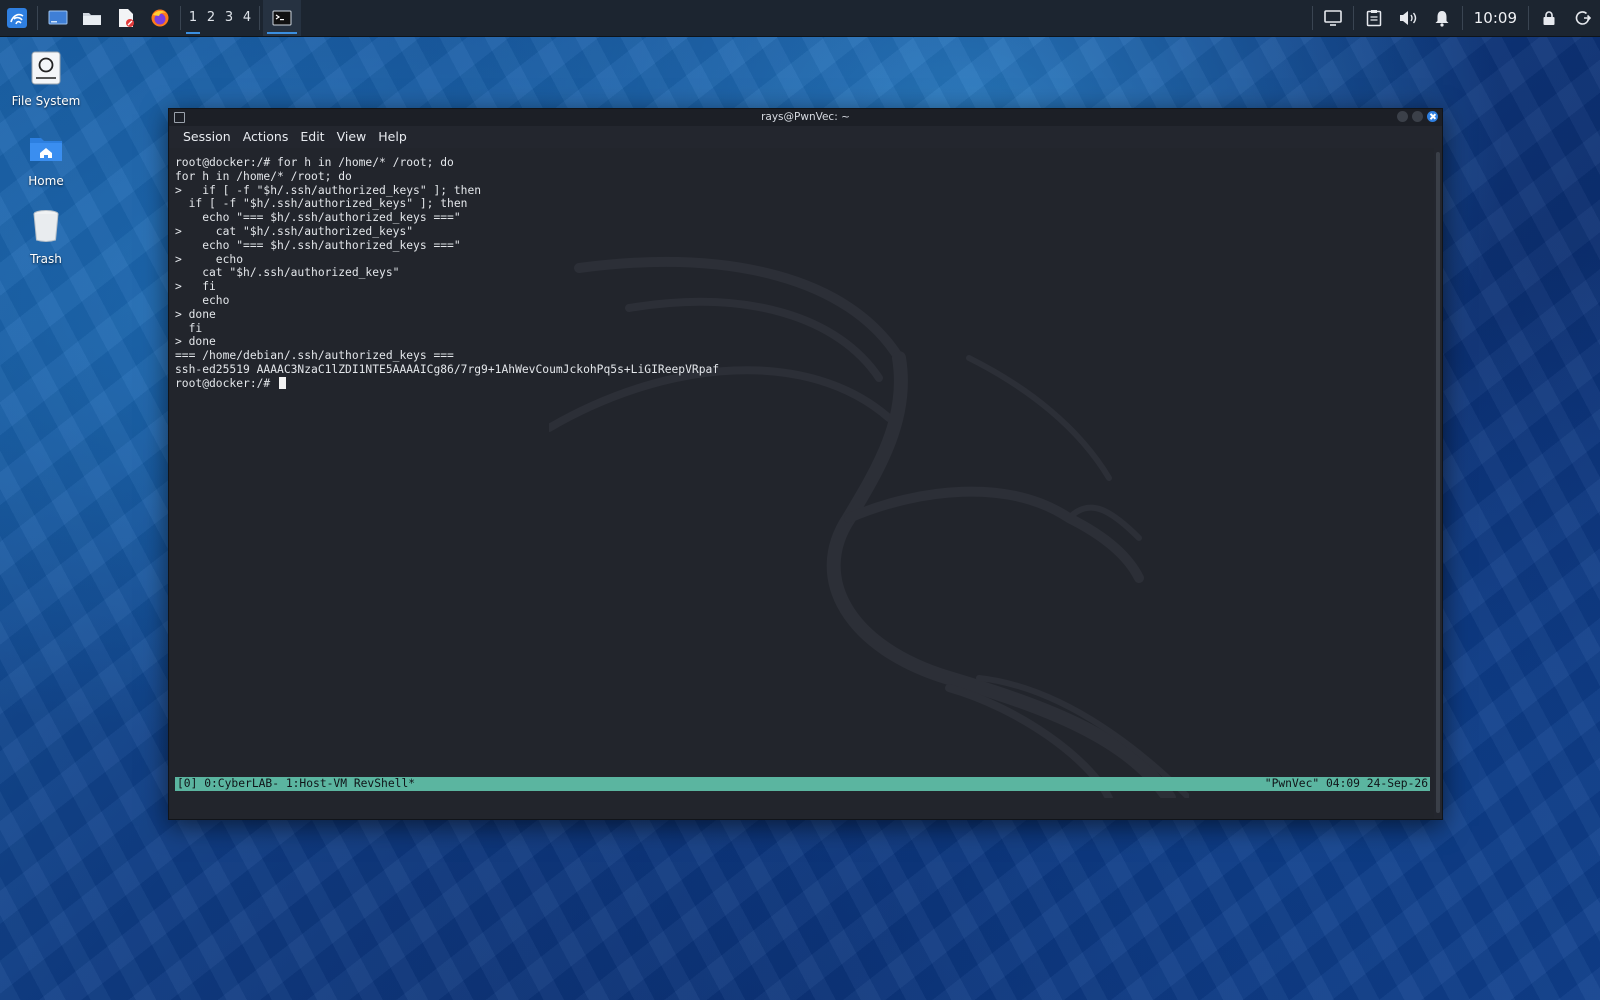 The height and width of the screenshot is (1000, 1600). What do you see at coordinates (266, 137) in the screenshot?
I see `menu-actions: Actions` at bounding box center [266, 137].